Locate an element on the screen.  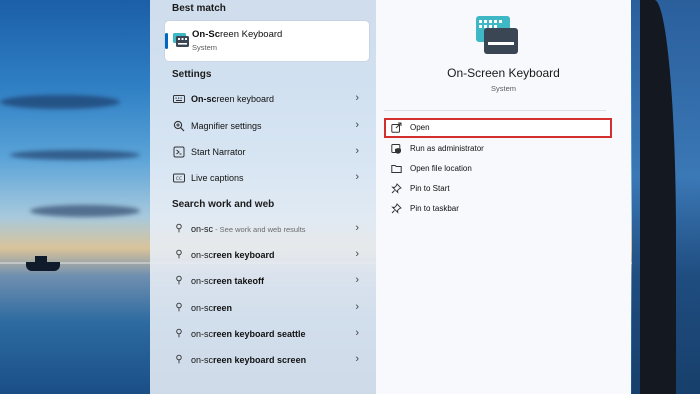
boat-silhouette is located at coordinates (43, 263).